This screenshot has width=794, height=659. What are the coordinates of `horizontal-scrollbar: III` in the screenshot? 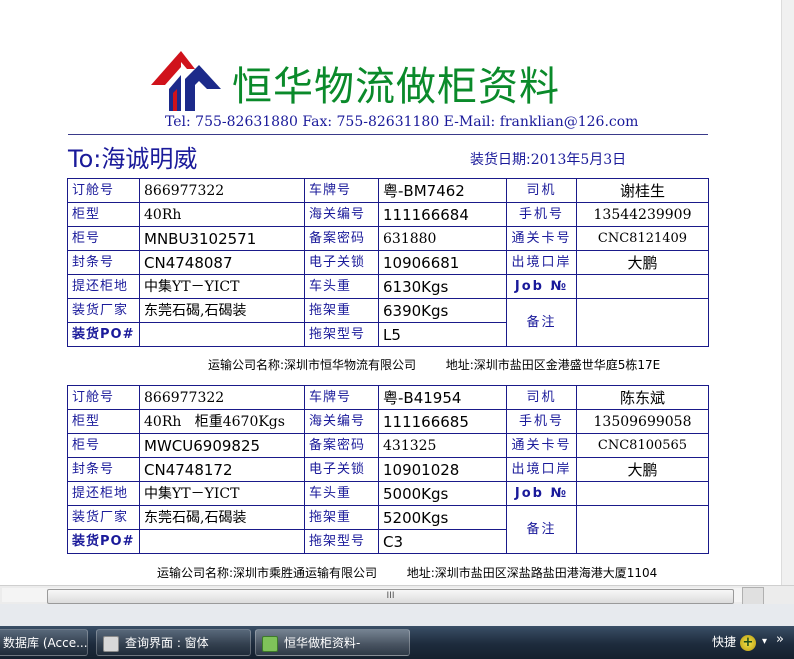 It's located at (397, 595).